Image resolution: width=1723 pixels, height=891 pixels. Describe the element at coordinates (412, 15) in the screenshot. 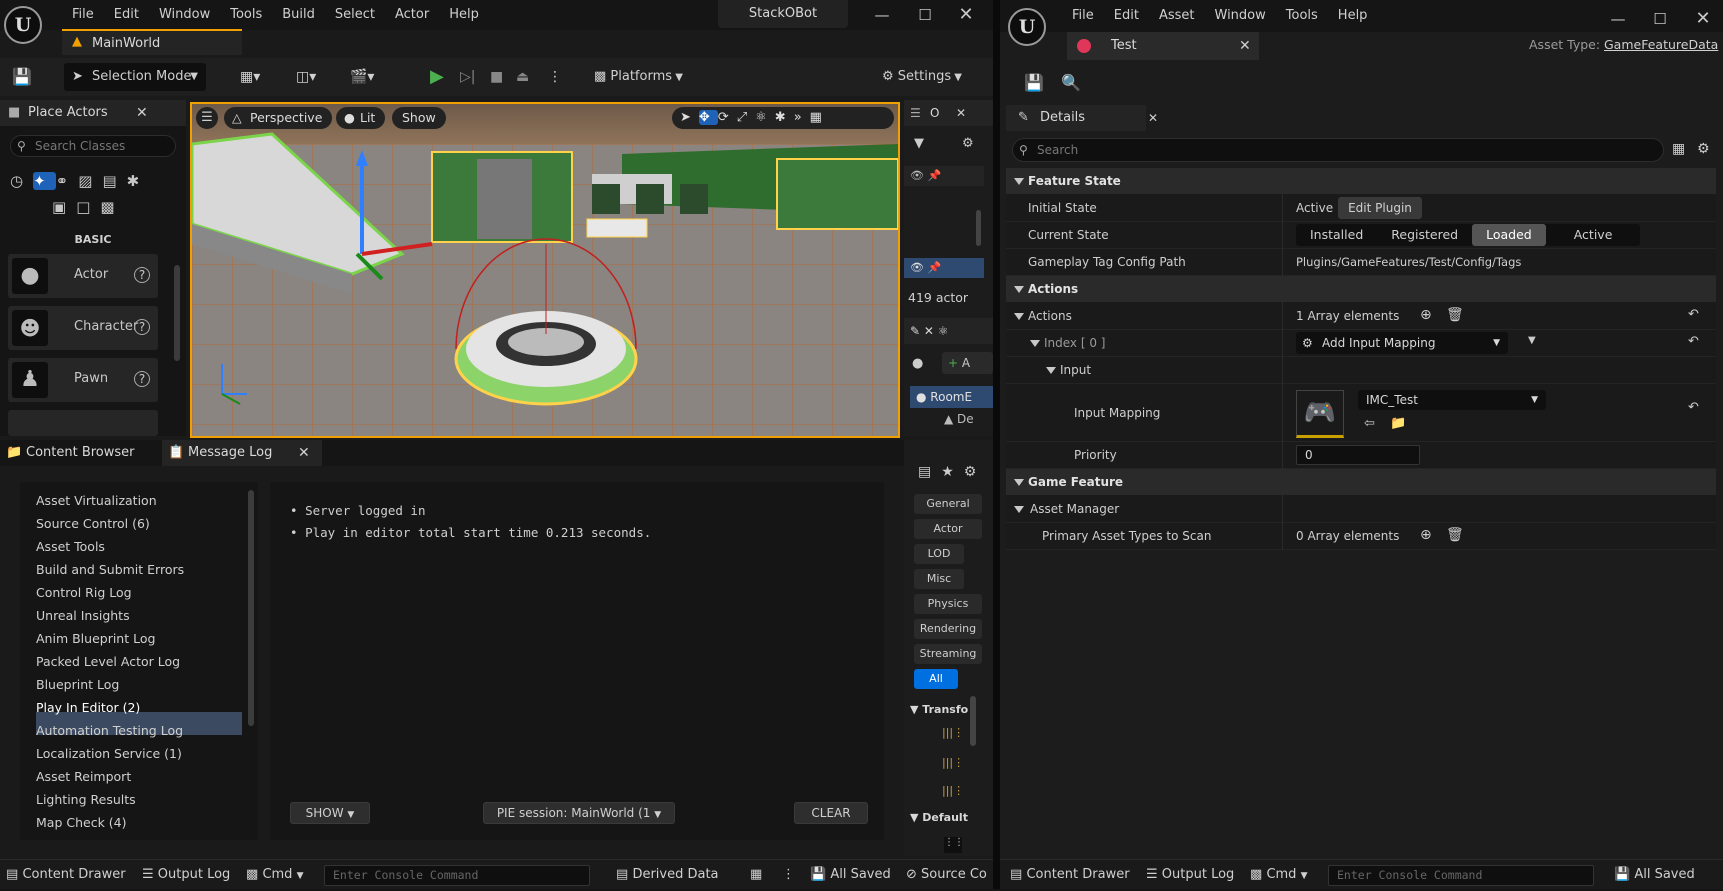

I see `menu-actor: Actor` at that location.